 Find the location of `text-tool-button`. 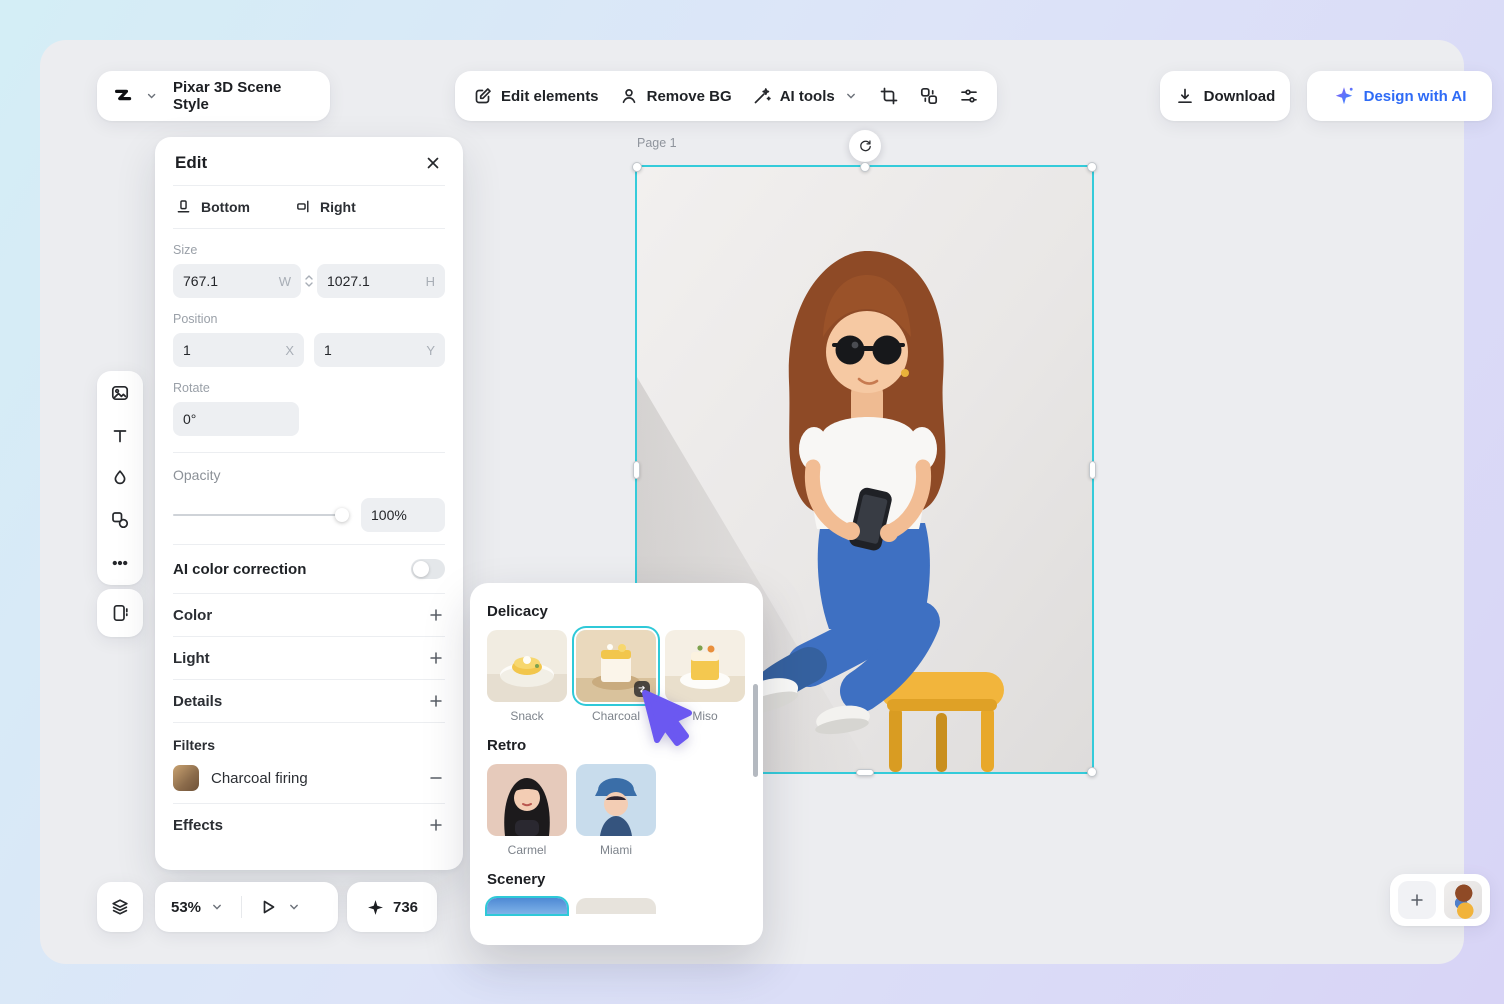

text-tool-button is located at coordinates (120, 436).